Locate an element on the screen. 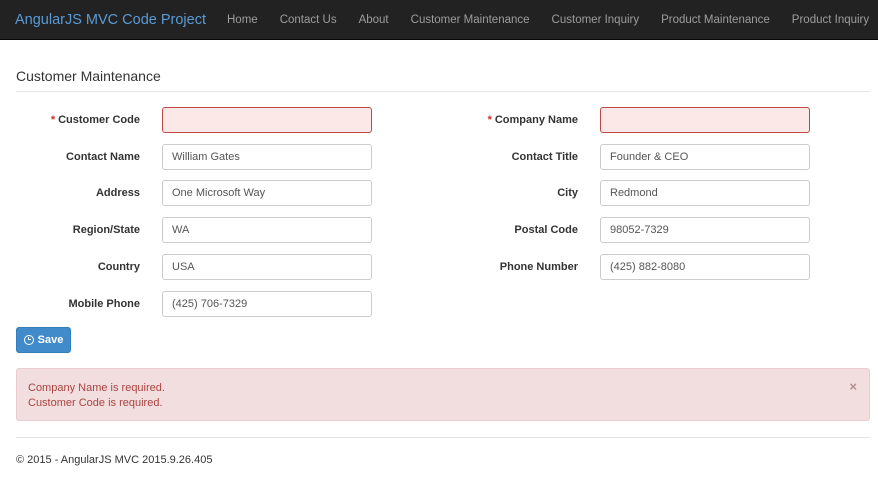 This screenshot has width=878, height=480. country-label: Country is located at coordinates (118, 267).